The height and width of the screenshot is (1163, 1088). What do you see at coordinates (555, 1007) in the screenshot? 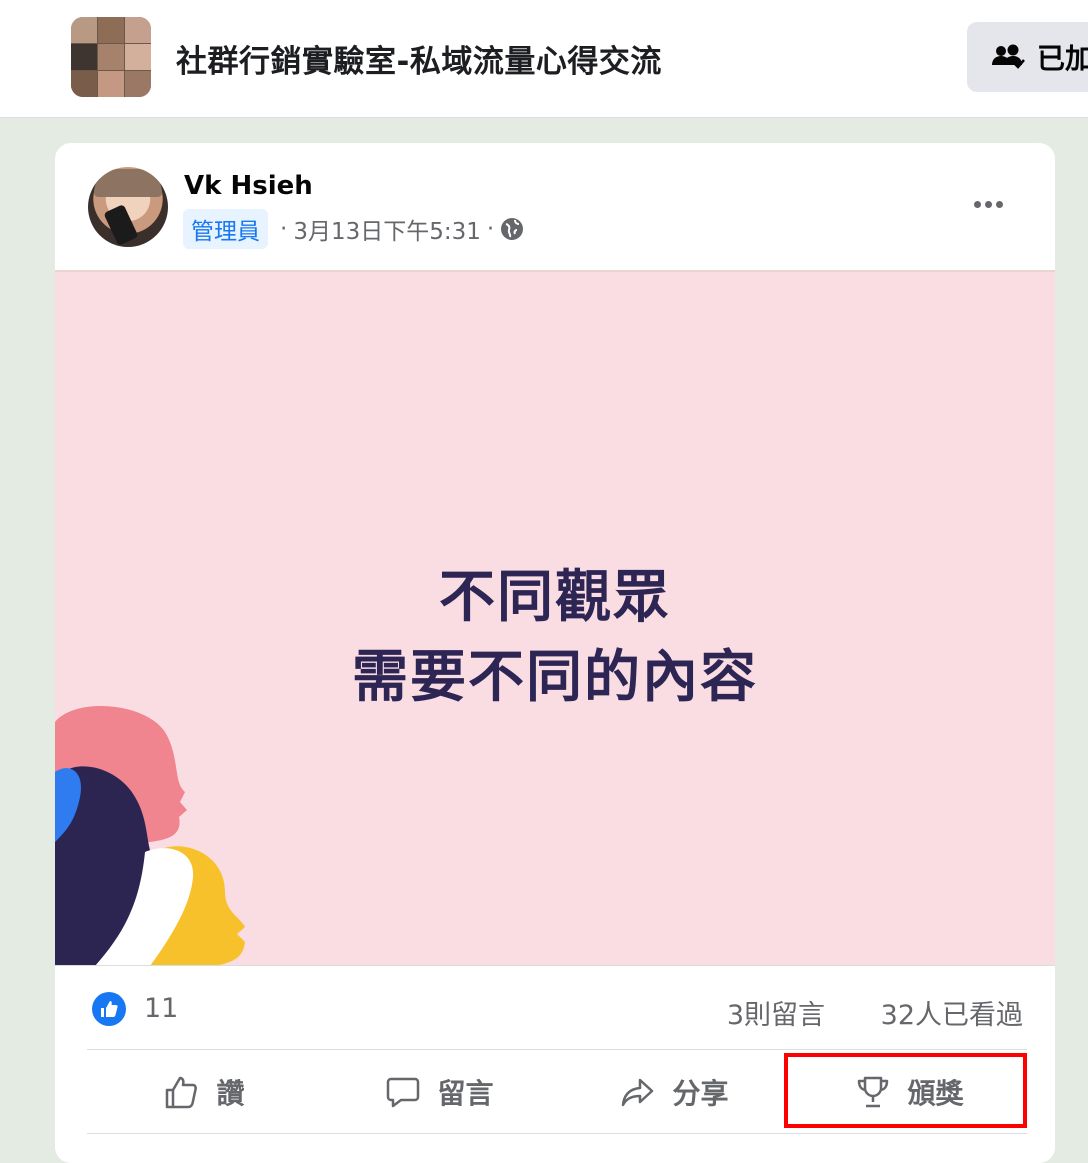
I see `post-stats: 11 3則留言 32人已看過` at bounding box center [555, 1007].